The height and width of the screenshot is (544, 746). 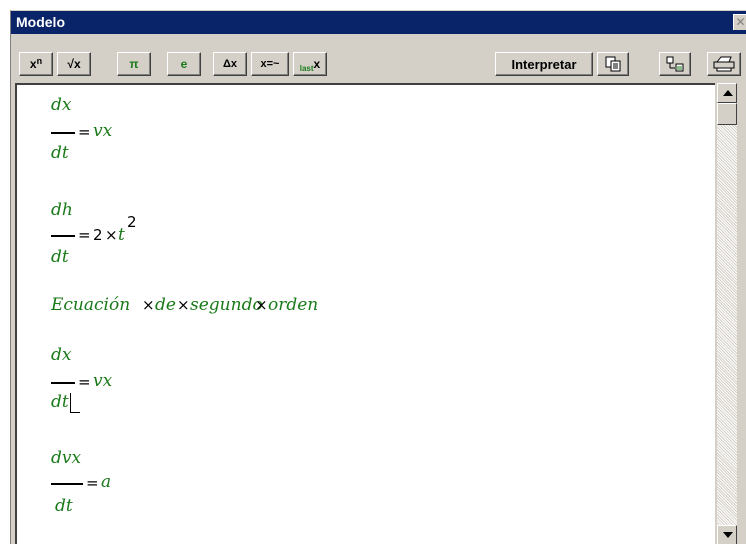 What do you see at coordinates (111, 235) in the screenshot?
I see `eq2-times: ×` at bounding box center [111, 235].